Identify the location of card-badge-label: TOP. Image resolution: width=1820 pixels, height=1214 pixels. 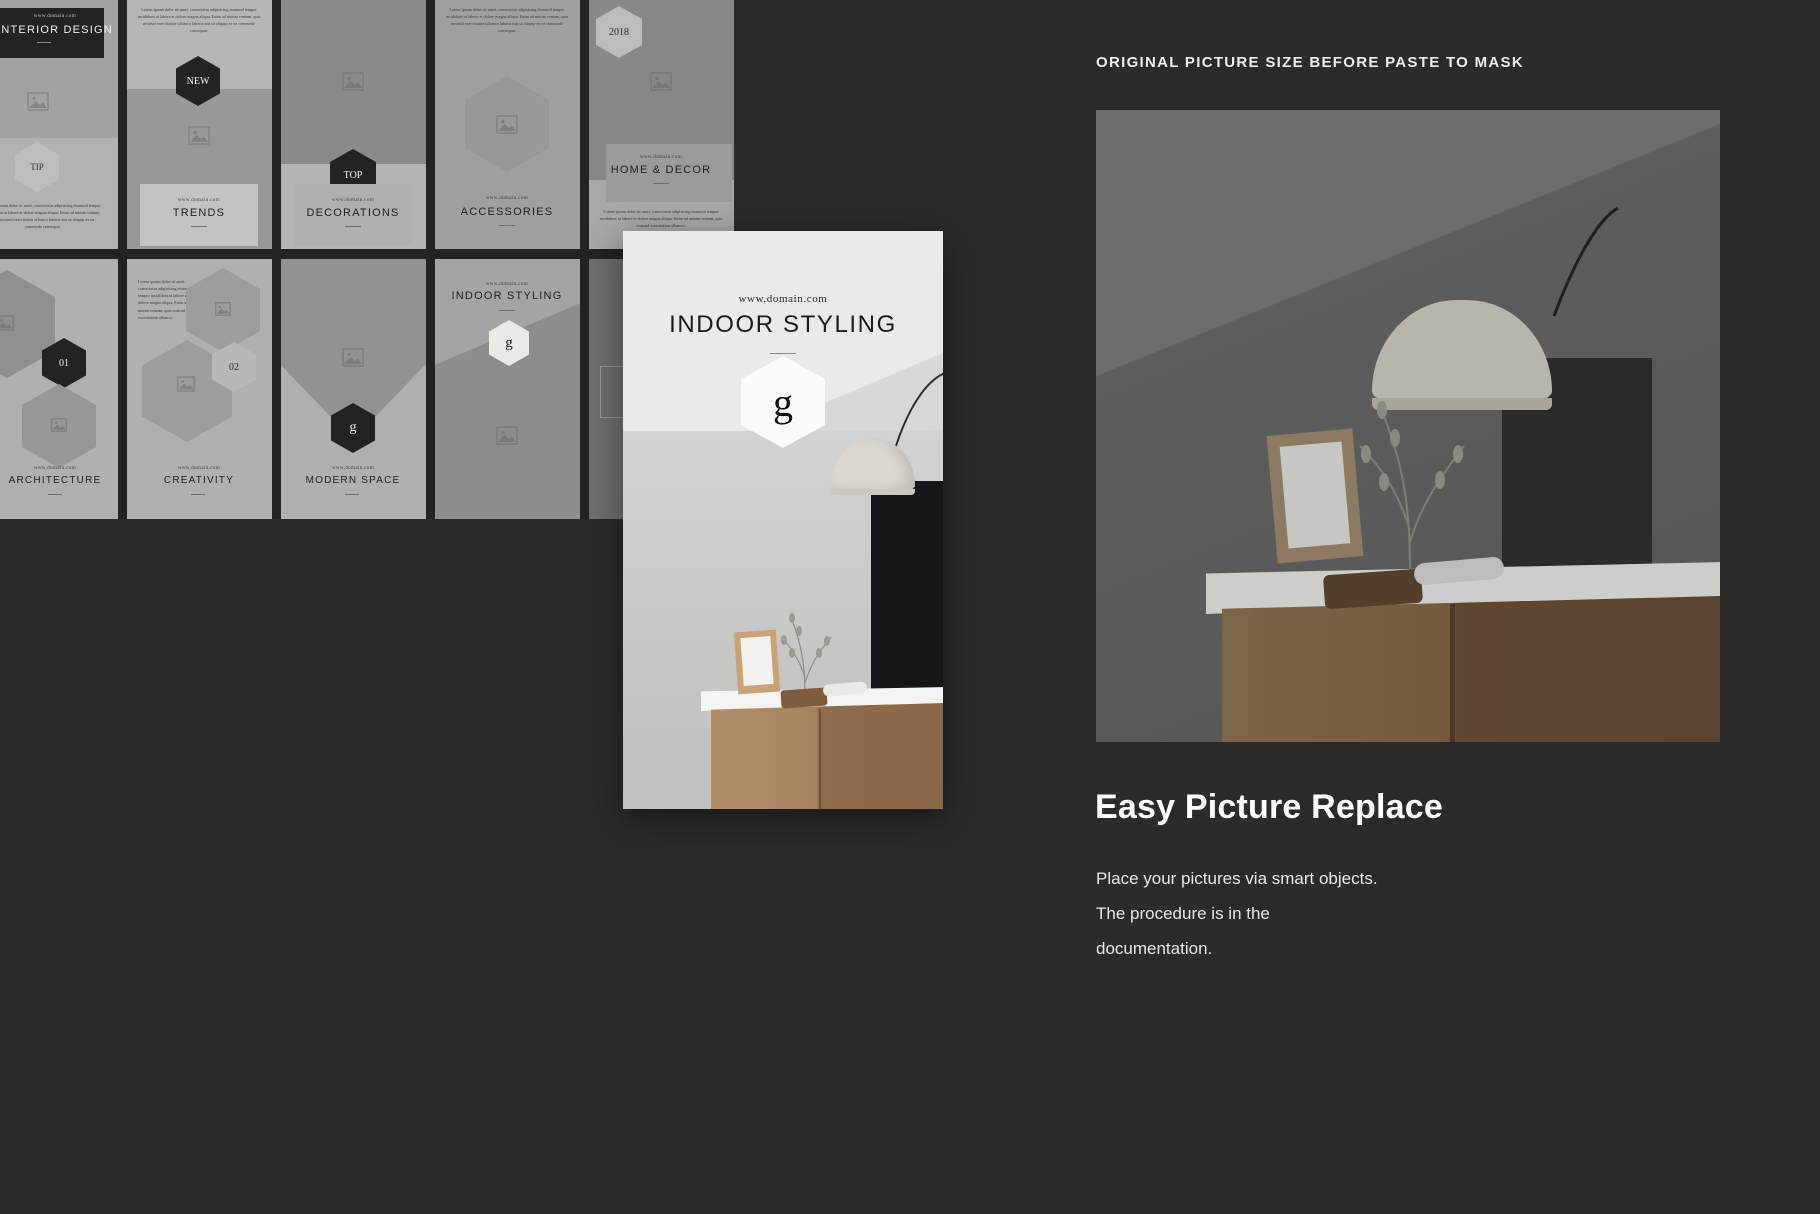
(353, 175).